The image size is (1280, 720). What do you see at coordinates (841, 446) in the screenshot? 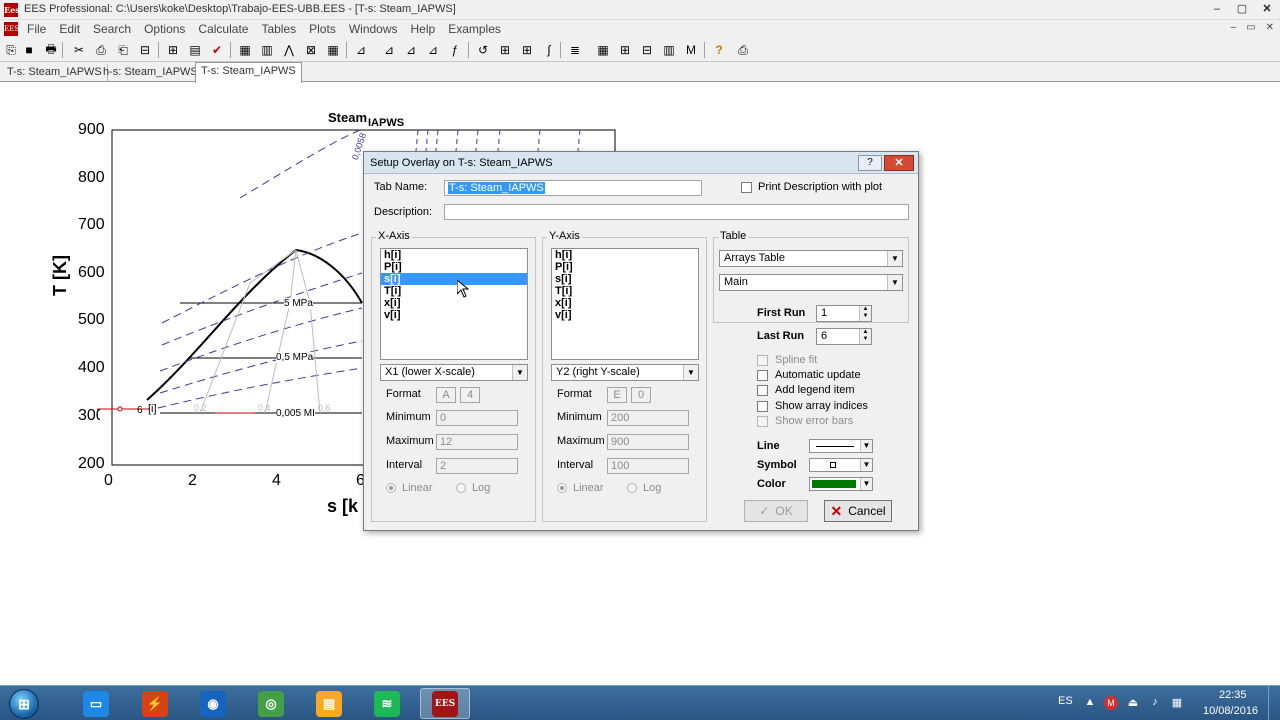
I see `line-style-select: ▼` at bounding box center [841, 446].